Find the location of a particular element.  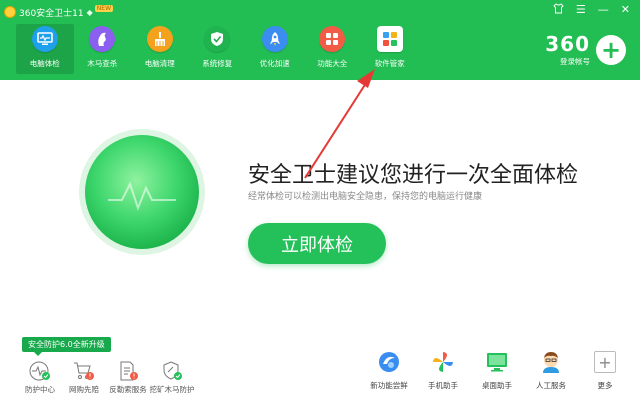

main-title: 安全卫士建议您进行一次全面体检 is located at coordinates (413, 175).